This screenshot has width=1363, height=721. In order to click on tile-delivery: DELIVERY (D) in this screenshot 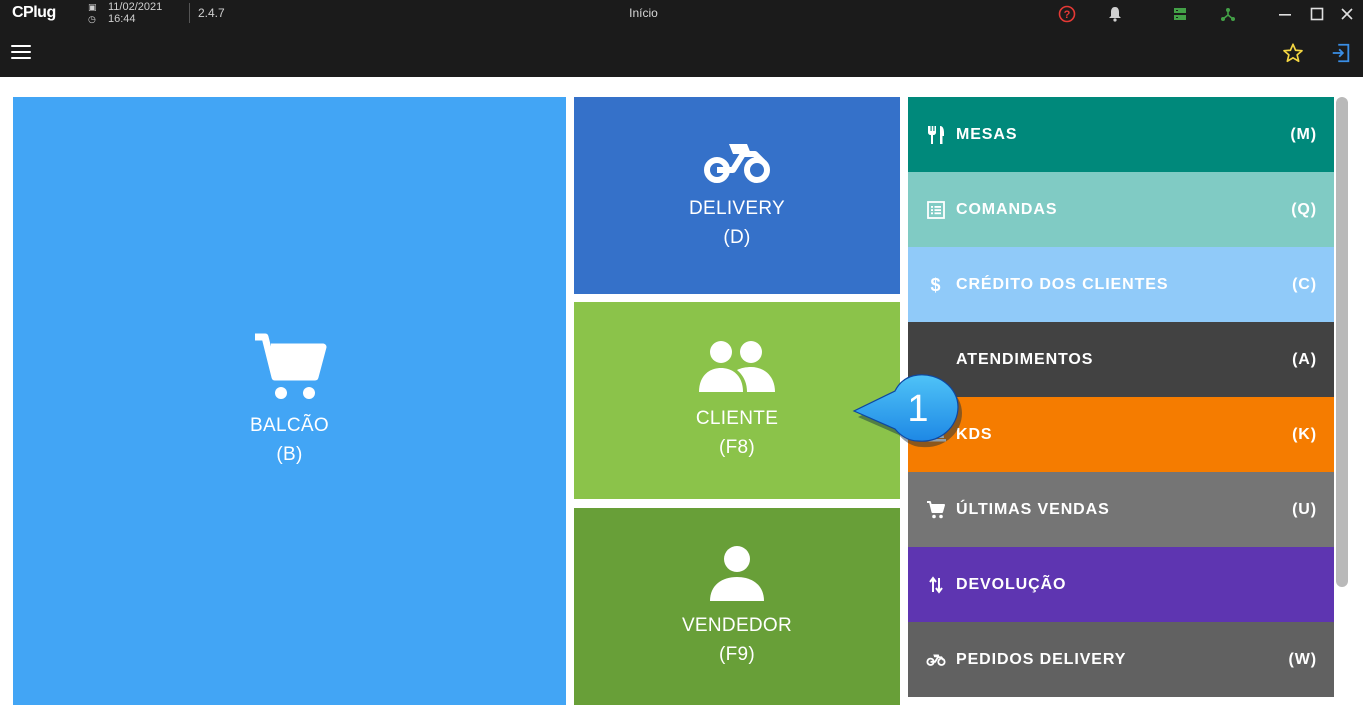, I will do `click(737, 195)`.